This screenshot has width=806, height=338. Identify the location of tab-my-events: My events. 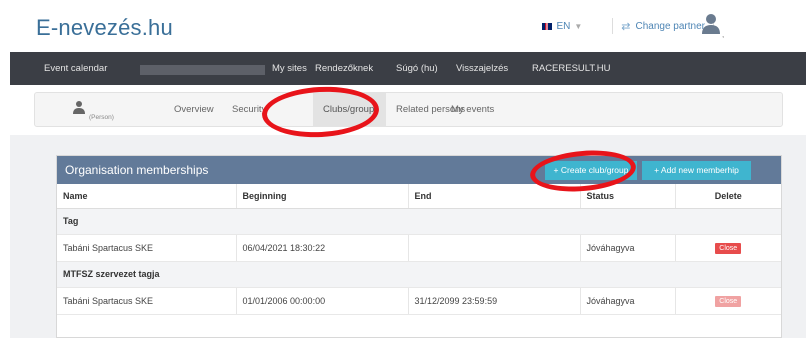
(472, 109).